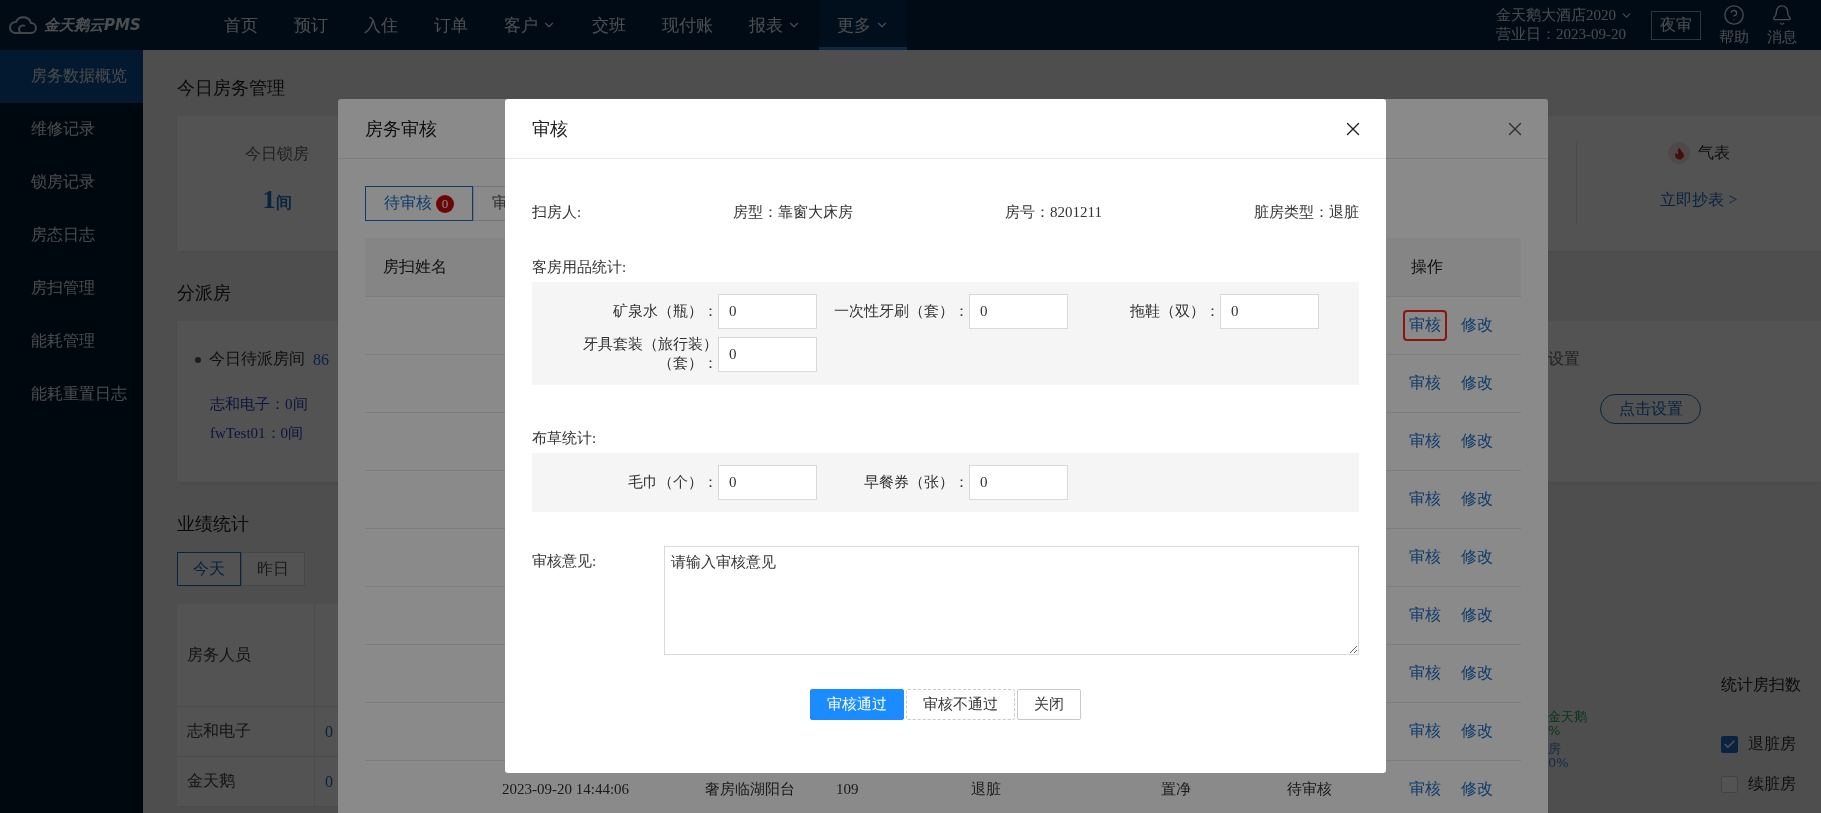 Image resolution: width=1821 pixels, height=813 pixels. What do you see at coordinates (1176, 789) in the screenshot?
I see `table-cell-text: 置净` at bounding box center [1176, 789].